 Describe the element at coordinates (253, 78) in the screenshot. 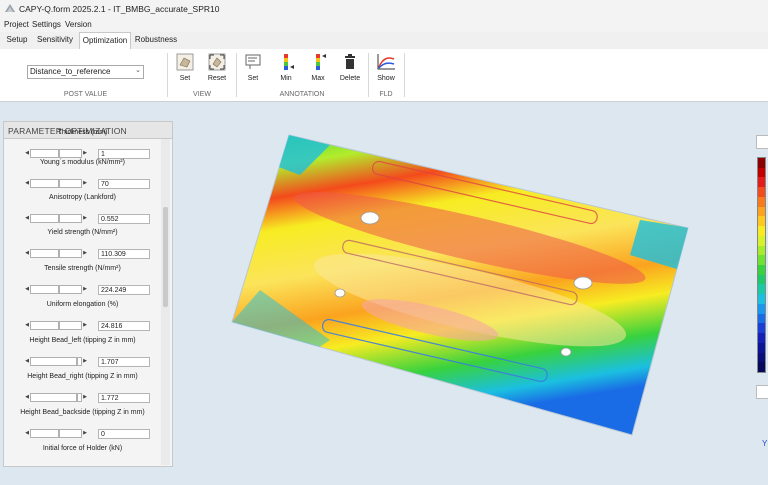

I see `annotation-set-label: Set` at that location.